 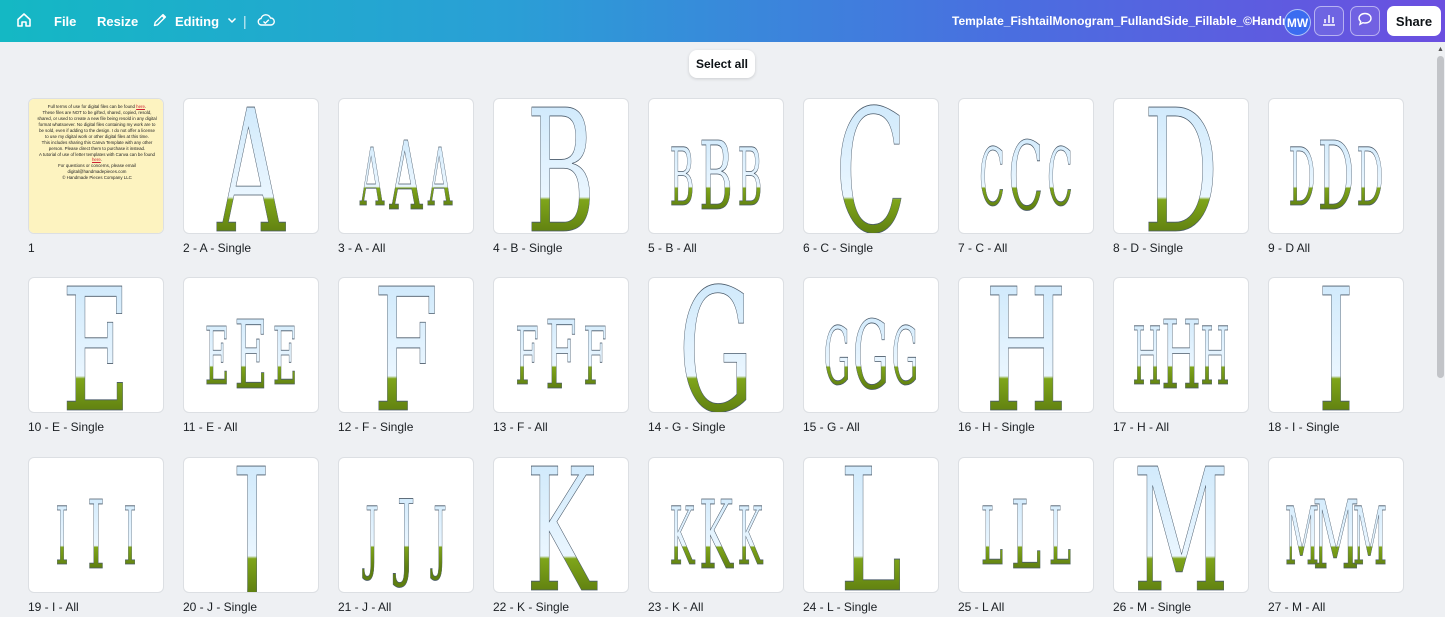 I want to click on page-thumbnail: D, so click(x=1181, y=166).